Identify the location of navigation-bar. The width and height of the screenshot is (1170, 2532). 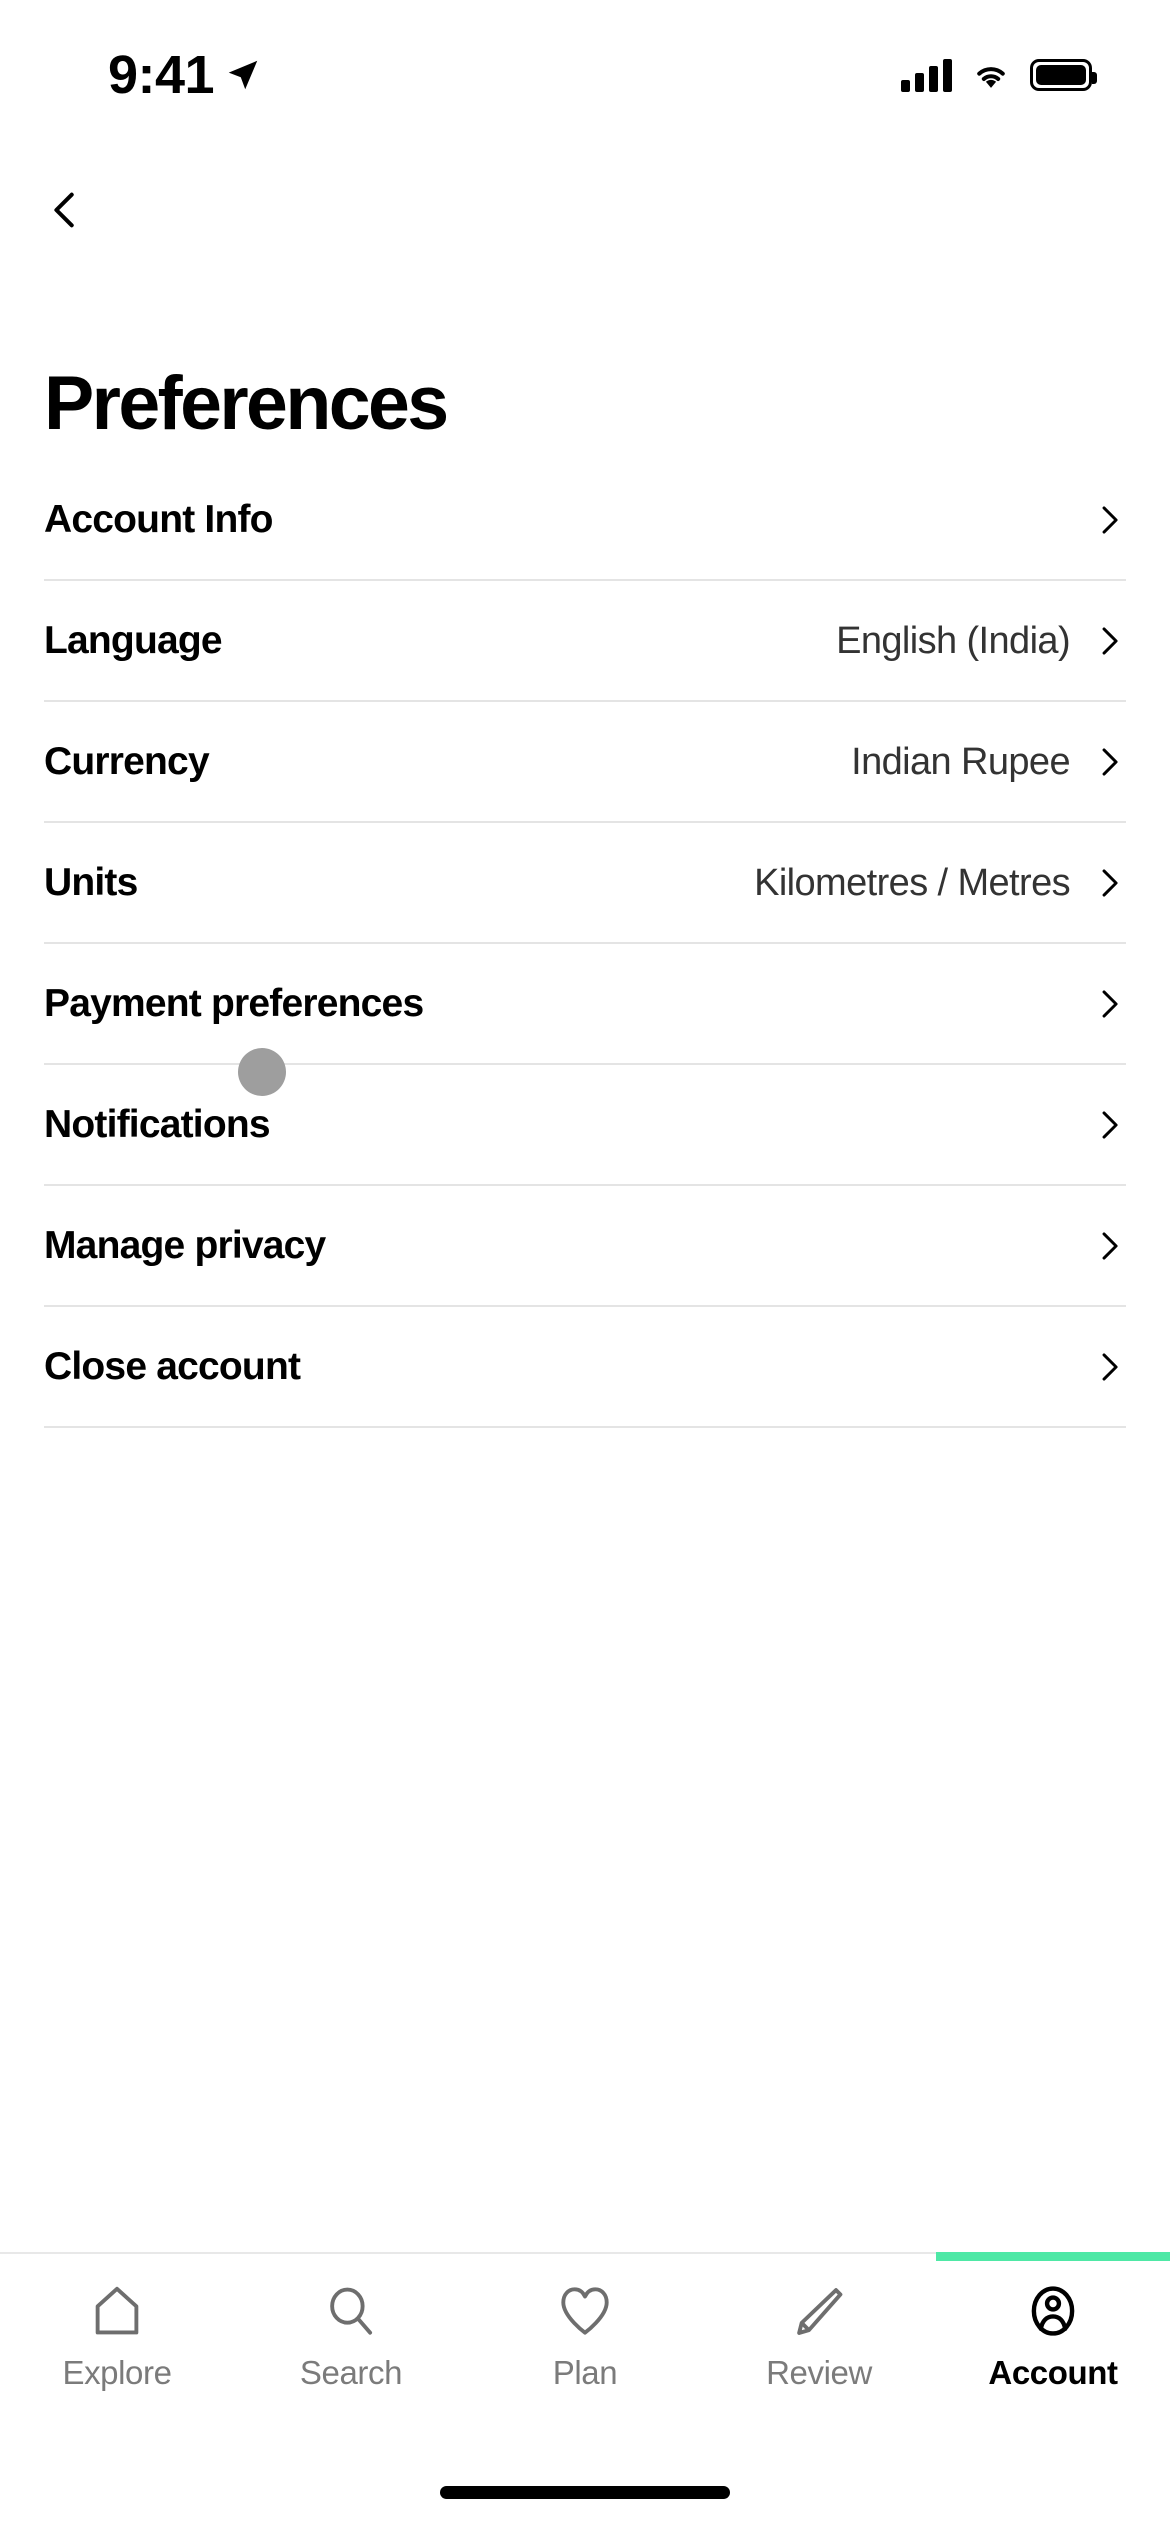
(585, 210).